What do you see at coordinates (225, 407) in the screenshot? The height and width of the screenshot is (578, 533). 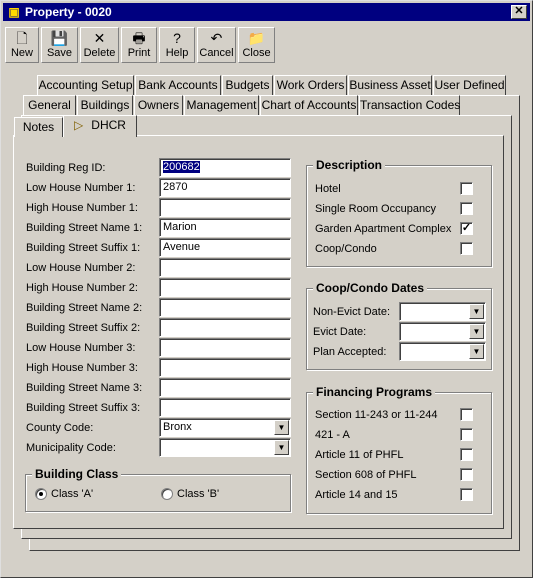 I see `street-suffix-3-input` at bounding box center [225, 407].